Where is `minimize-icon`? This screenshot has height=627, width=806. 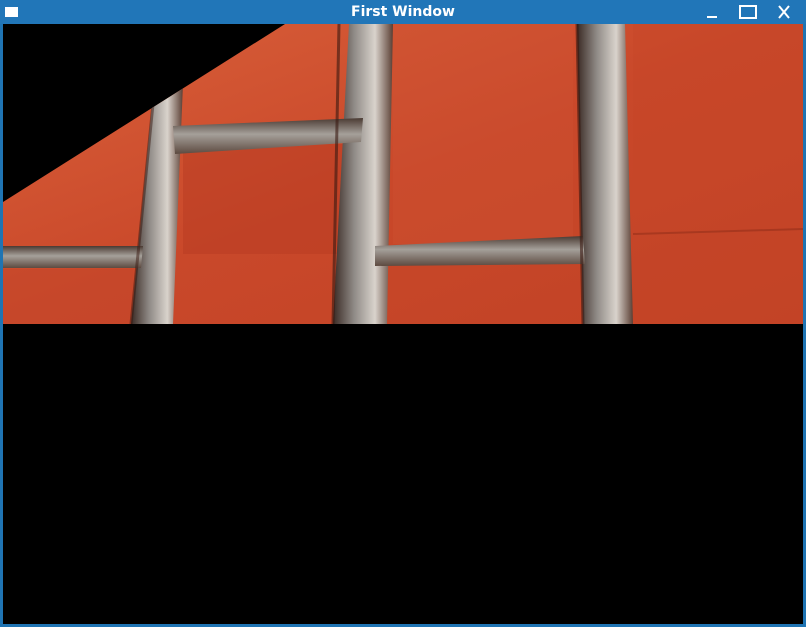
minimize-icon is located at coordinates (712, 17).